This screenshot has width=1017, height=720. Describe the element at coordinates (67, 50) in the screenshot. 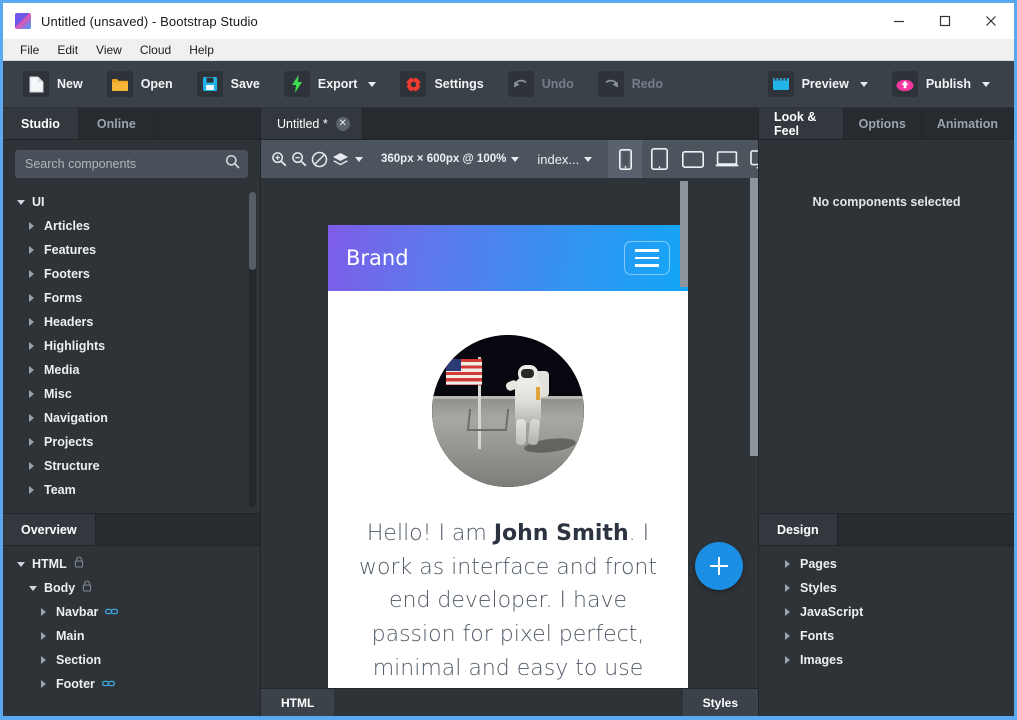

I see `menu-item-edit: Edit` at that location.